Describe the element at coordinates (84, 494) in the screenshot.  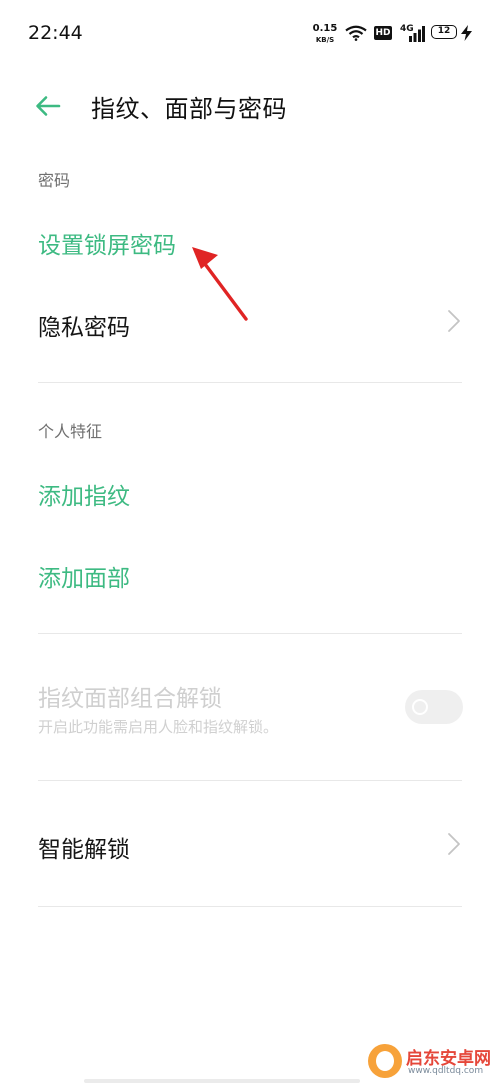
I see `add-fingerprint-item: 添加指纹` at that location.